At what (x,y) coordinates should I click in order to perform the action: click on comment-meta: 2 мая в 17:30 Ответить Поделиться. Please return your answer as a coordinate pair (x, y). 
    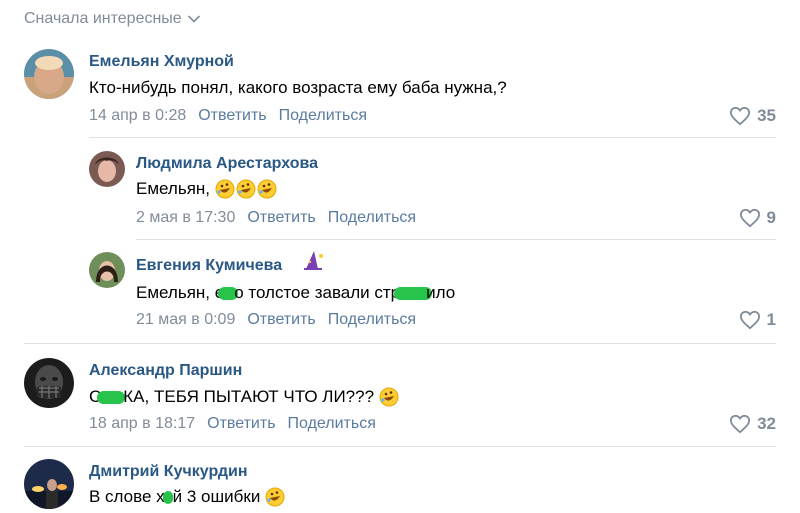
    Looking at the image, I should click on (276, 218).